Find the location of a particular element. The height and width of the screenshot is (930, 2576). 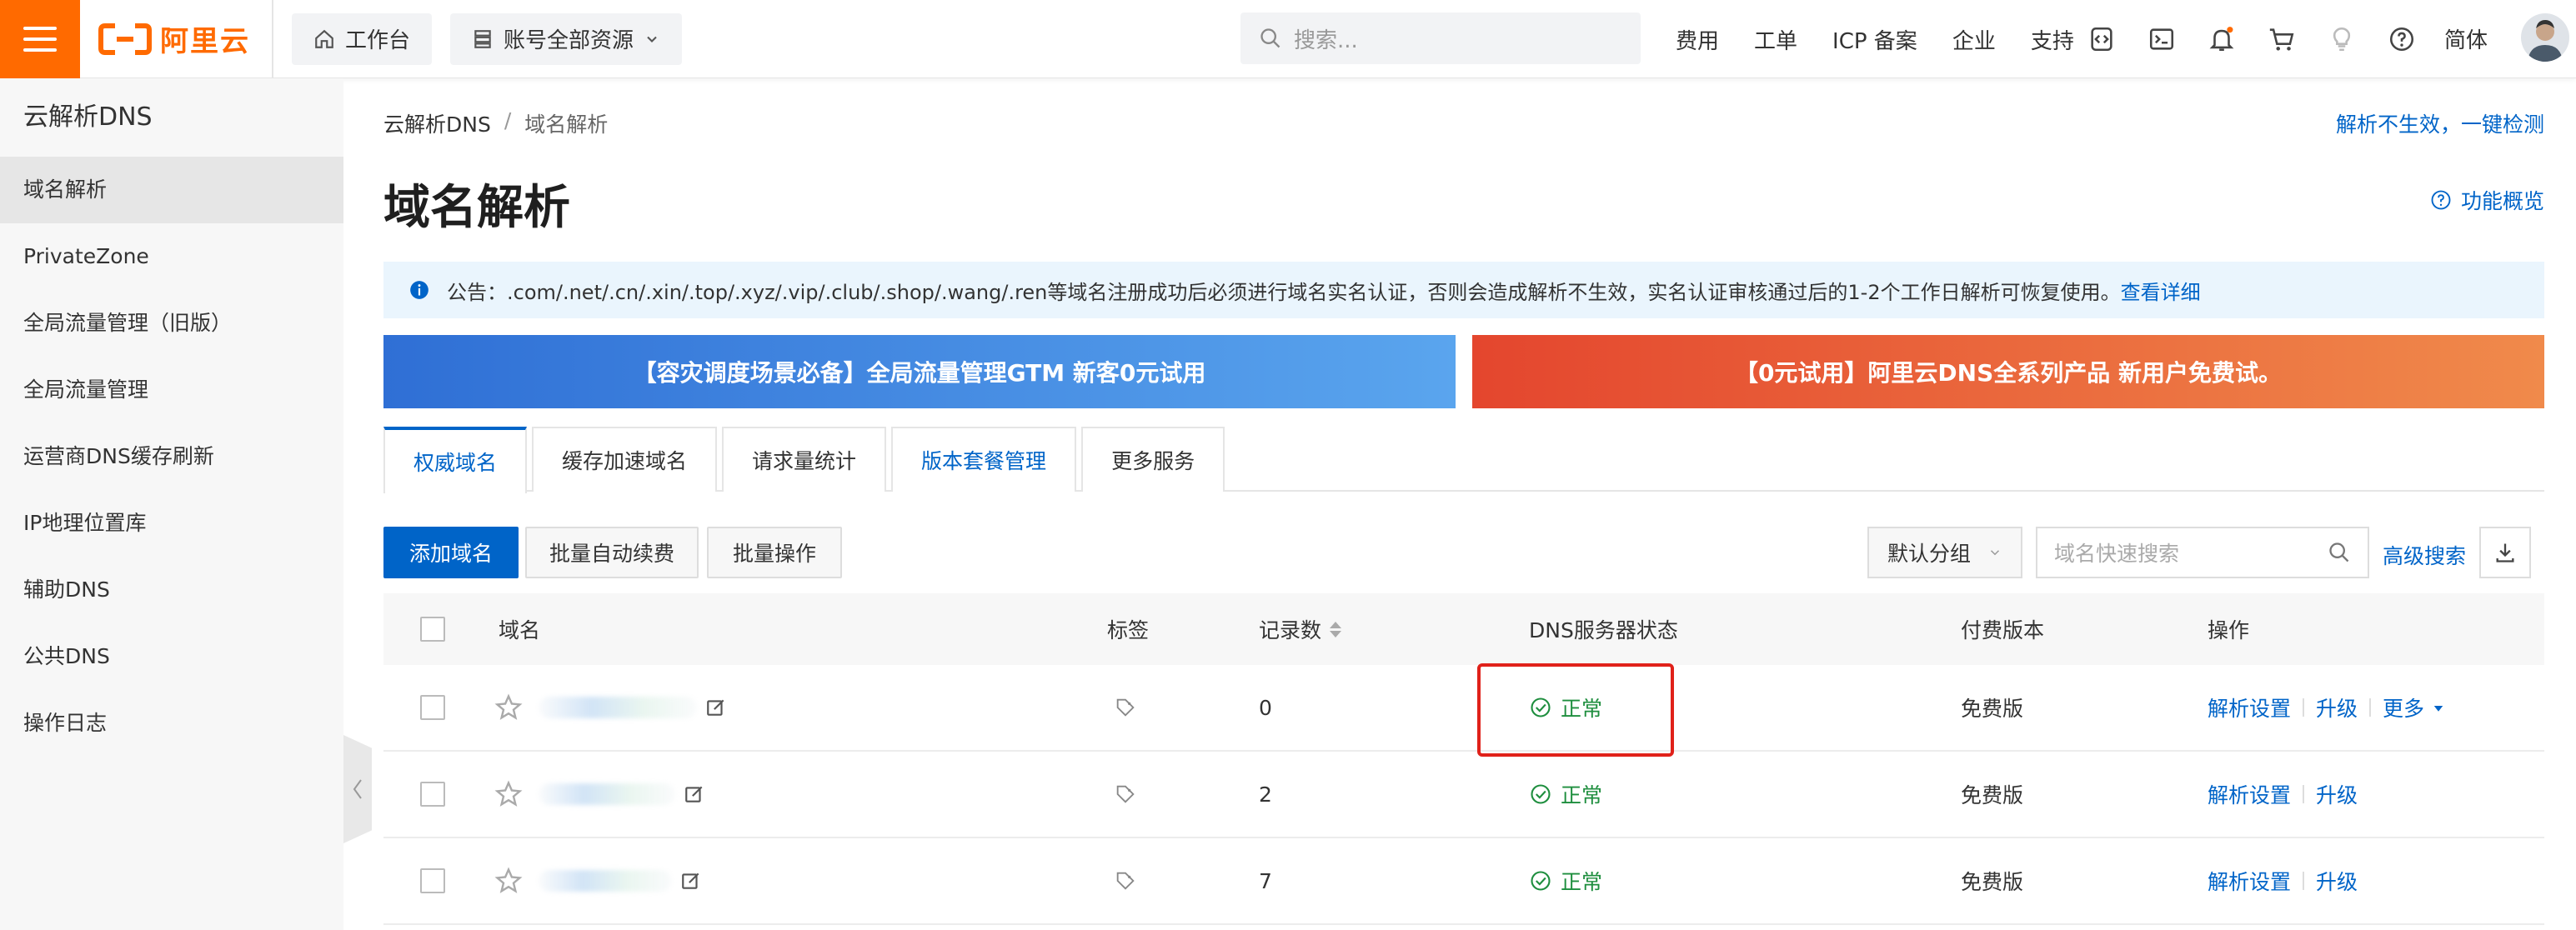

table-row: 2 正常 免费版 解析设置 升级 is located at coordinates (1463, 795).